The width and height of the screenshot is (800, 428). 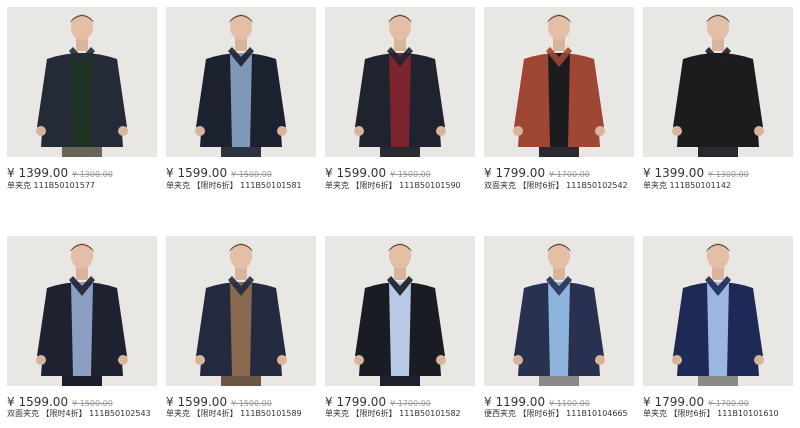 I want to click on product-title: 单夹克 111B50101577, so click(x=87, y=185).